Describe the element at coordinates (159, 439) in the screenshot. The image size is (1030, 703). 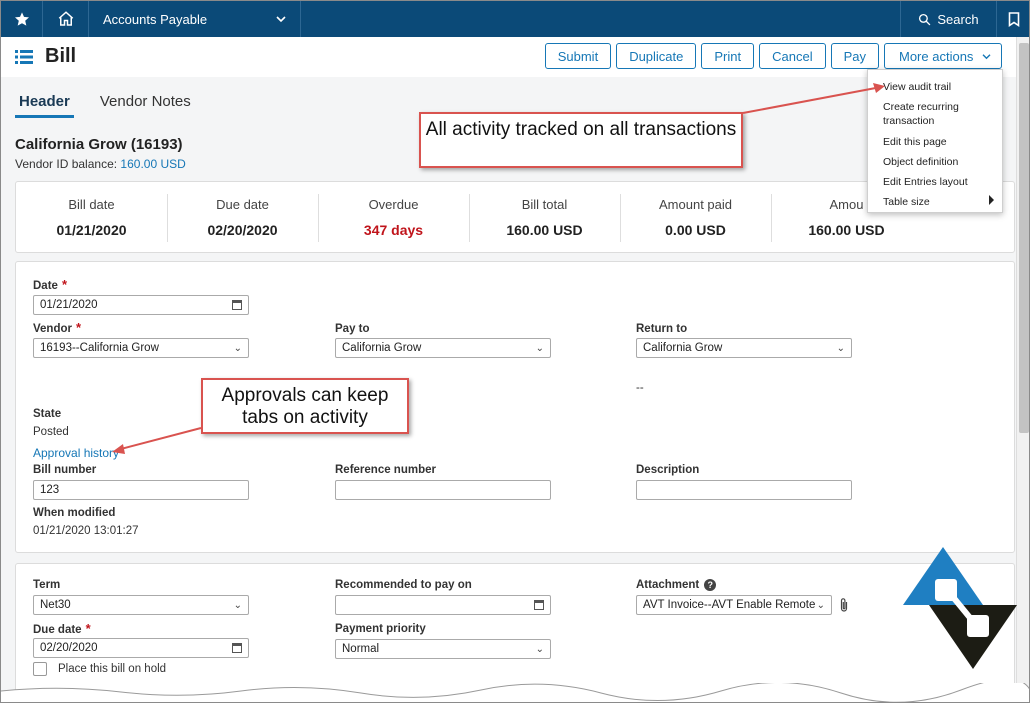
I see `arrow-approvals` at that location.